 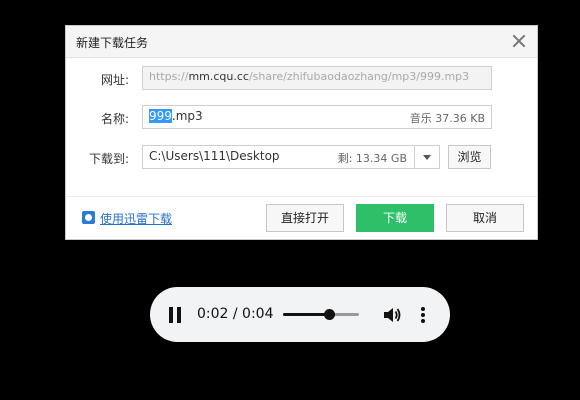 I want to click on url-prefix: https://, so click(x=169, y=76).